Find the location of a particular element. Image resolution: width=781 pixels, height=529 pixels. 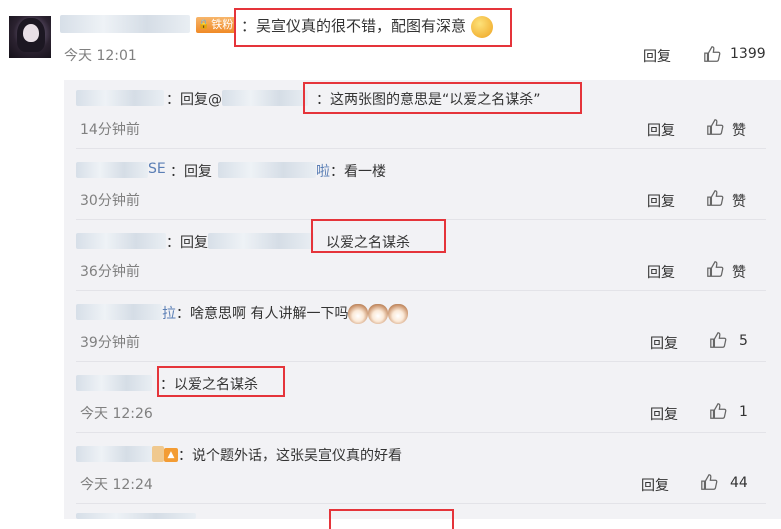

reply-time: 39分钟前 is located at coordinates (110, 343).